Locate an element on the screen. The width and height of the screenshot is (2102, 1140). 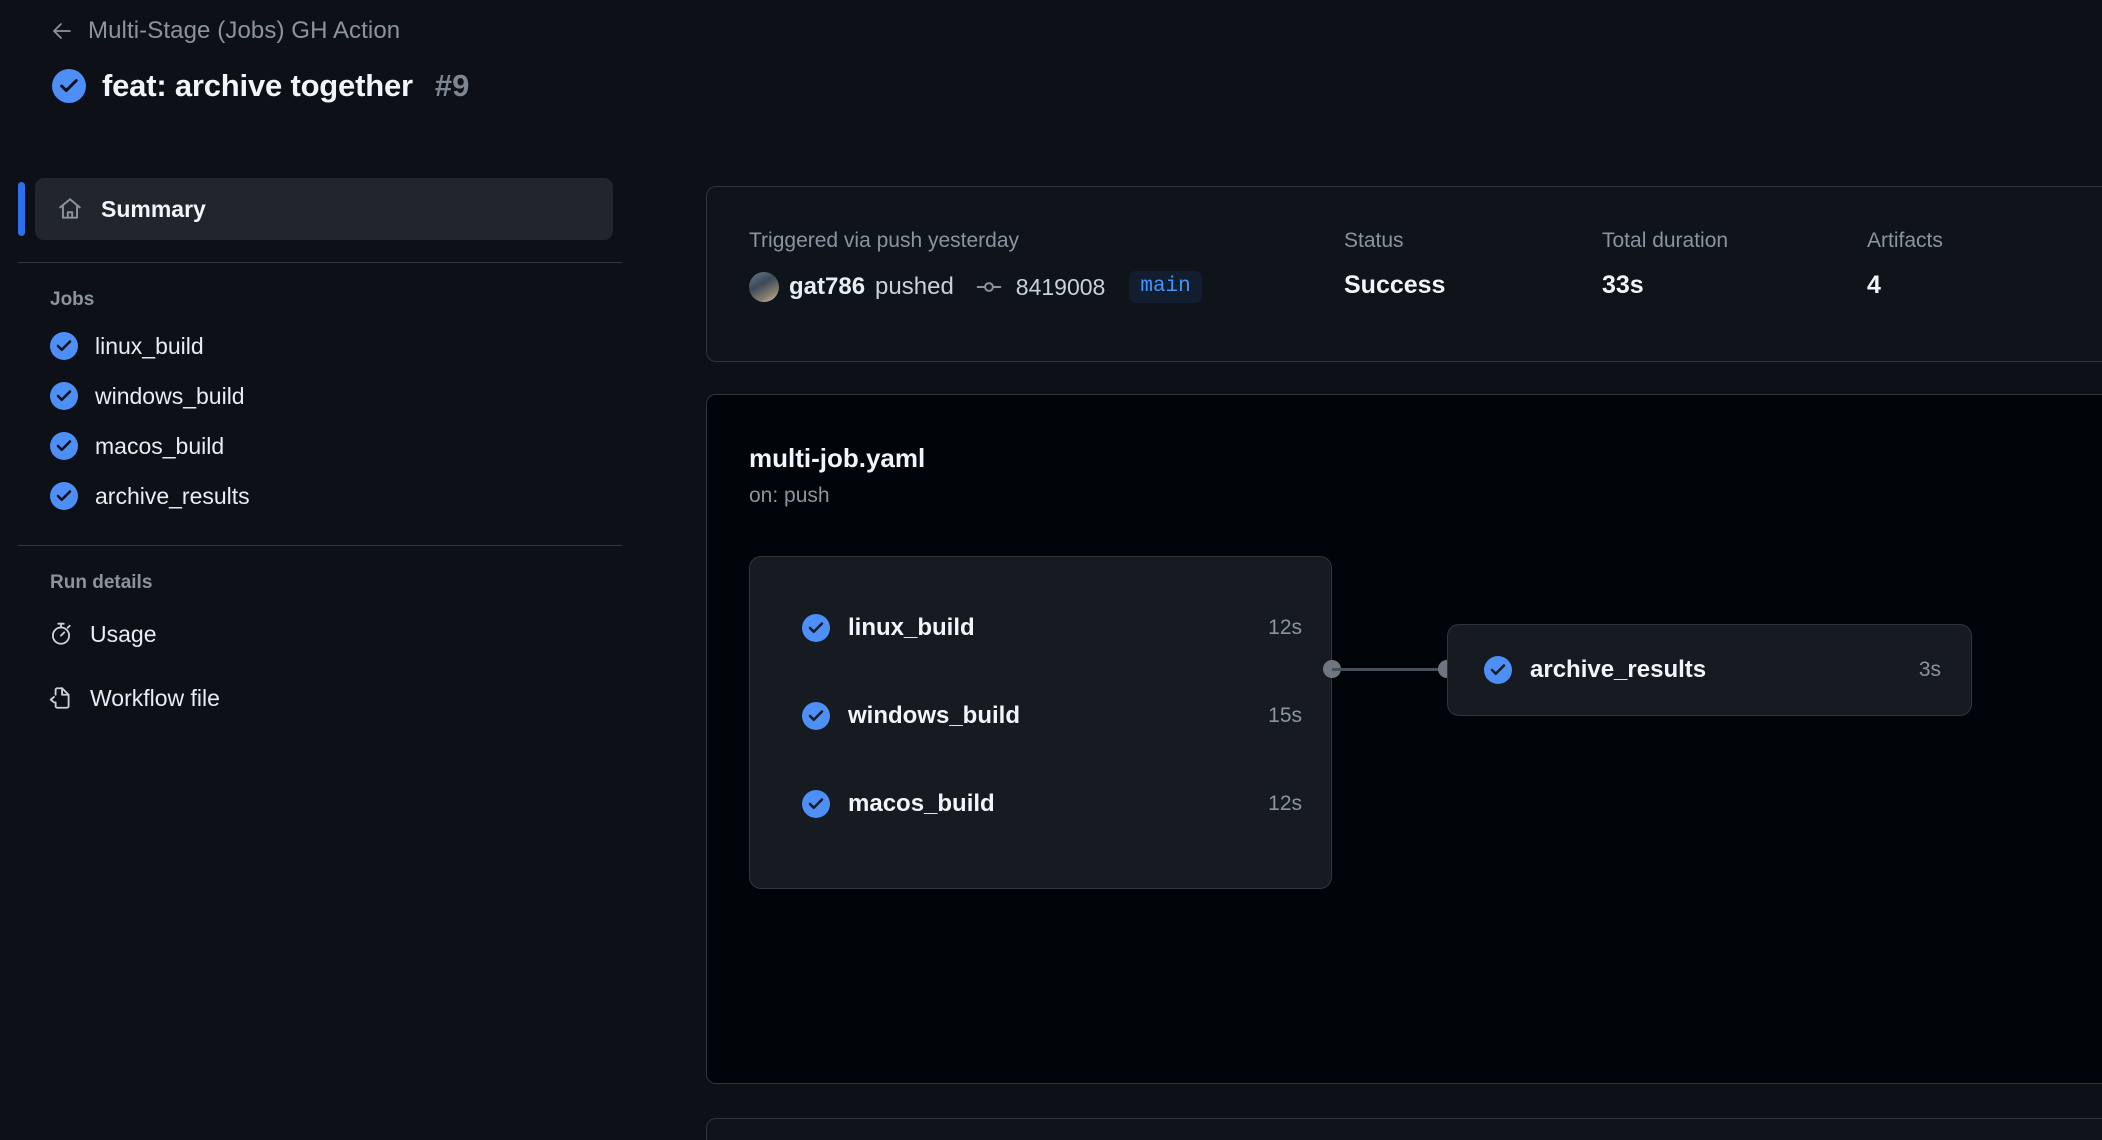
arrow-left-icon is located at coordinates (62, 31).